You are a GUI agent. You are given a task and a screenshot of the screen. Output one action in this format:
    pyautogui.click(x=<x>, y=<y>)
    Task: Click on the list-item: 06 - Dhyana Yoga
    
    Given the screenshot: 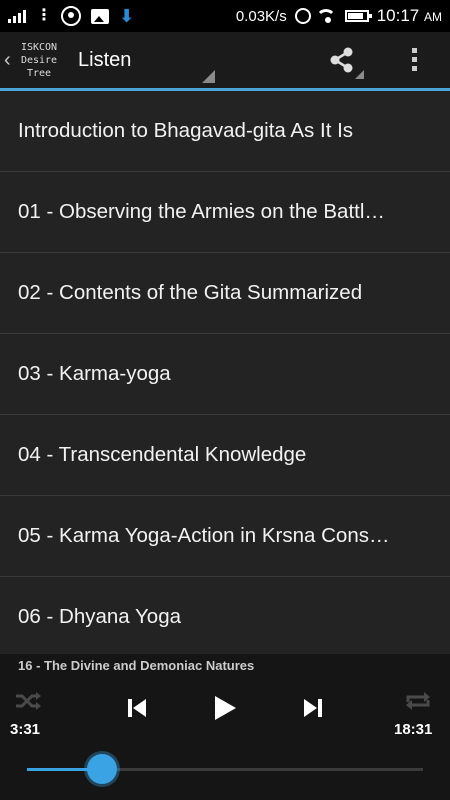 What is the action you would take?
    pyautogui.click(x=225, y=617)
    